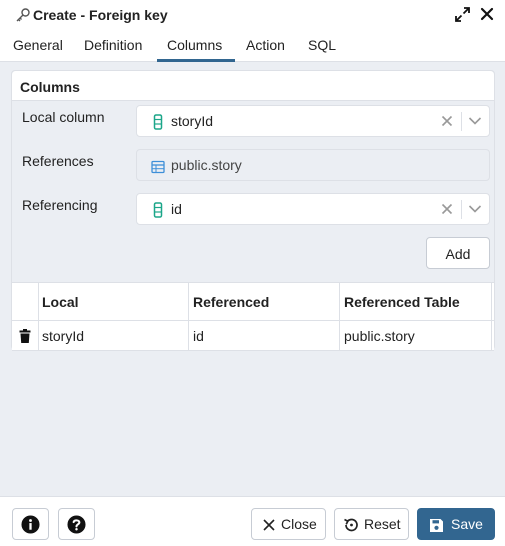 Image resolution: width=505 pixels, height=546 pixels. Describe the element at coordinates (436, 525) in the screenshot. I see `save-icon` at that location.